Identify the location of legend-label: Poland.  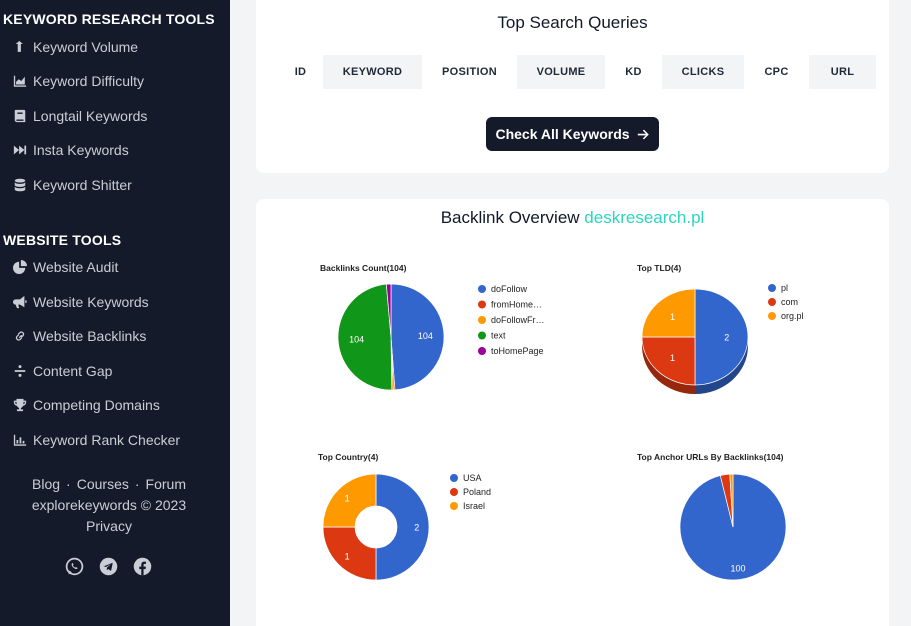
(477, 492).